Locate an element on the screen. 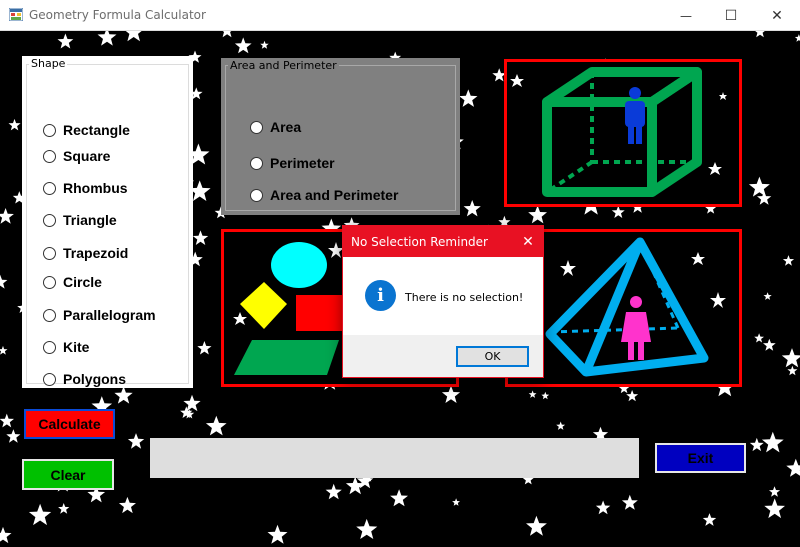  calculate-button-label: Calculate is located at coordinates (69, 424).